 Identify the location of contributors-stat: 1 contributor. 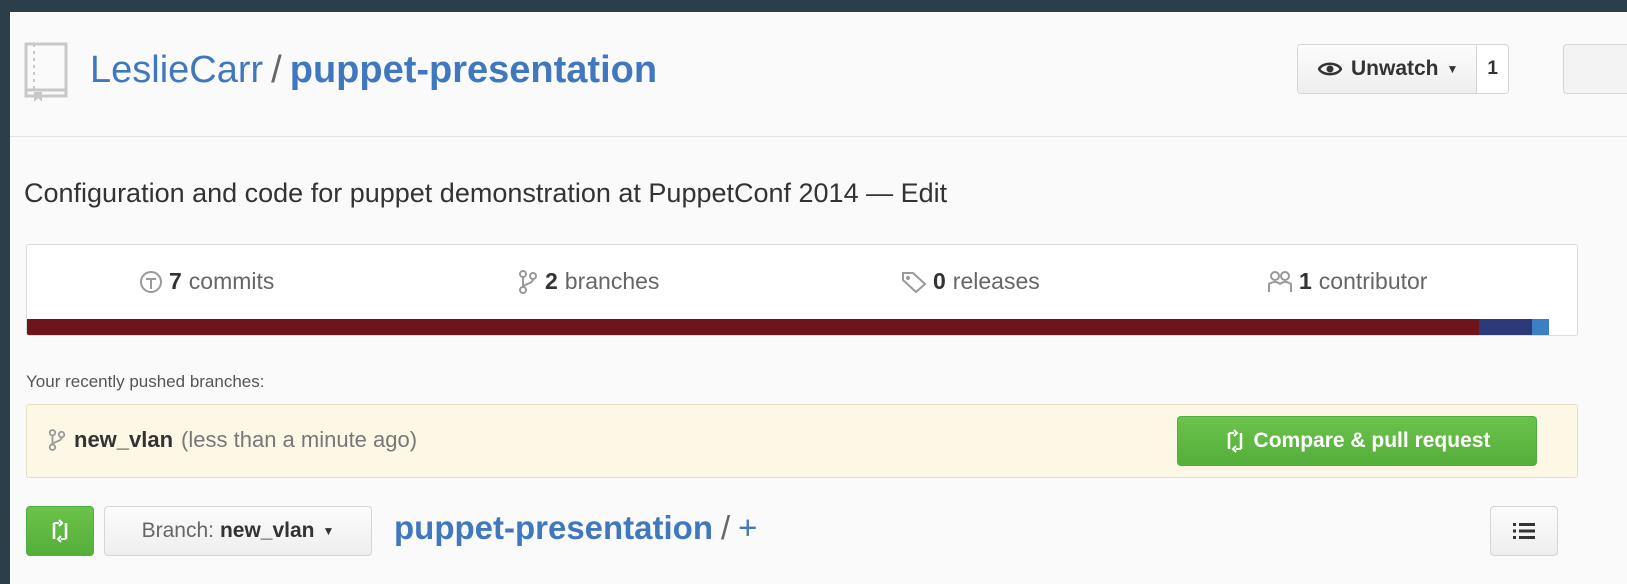
(1347, 281).